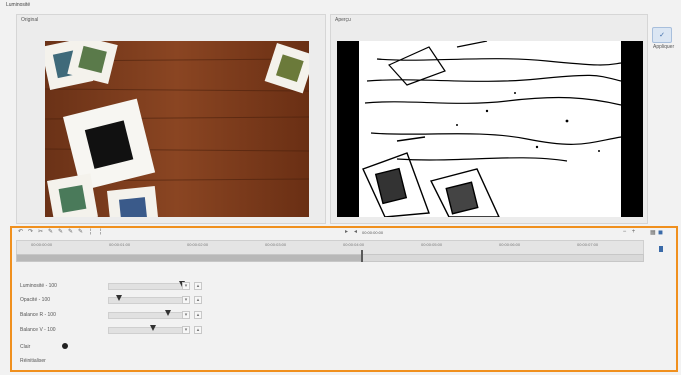  What do you see at coordinates (40, 232) in the screenshot?
I see `cut-icon: ✂` at bounding box center [40, 232].